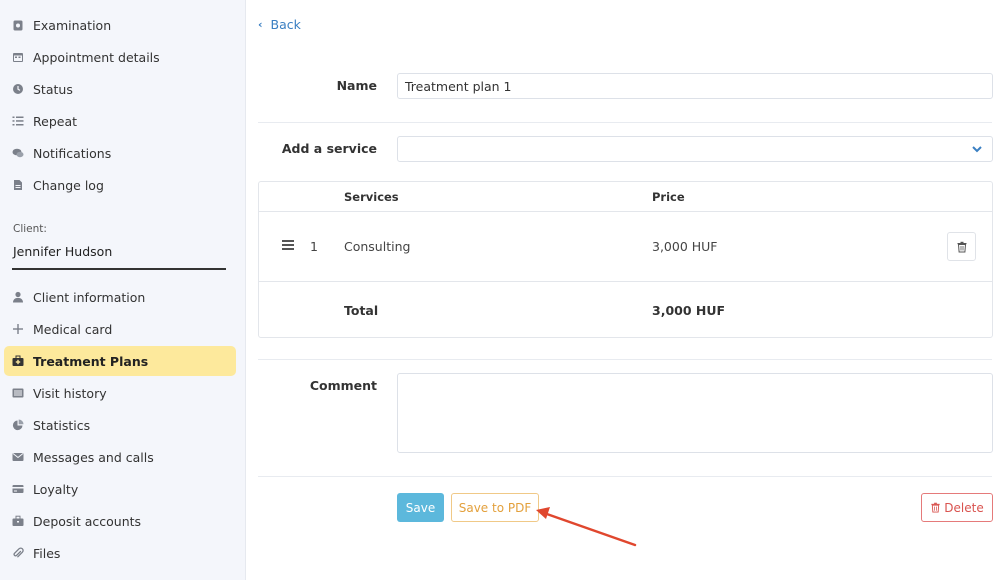 The height and width of the screenshot is (580, 1000). I want to click on sidebar-item-examination: Examination, so click(120, 25).